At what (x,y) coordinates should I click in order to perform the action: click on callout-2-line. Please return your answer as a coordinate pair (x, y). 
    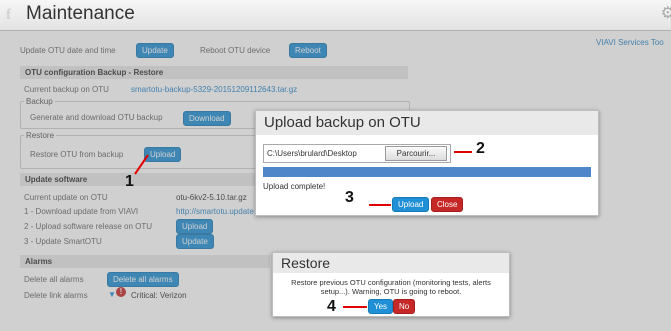
    Looking at the image, I should click on (463, 152).